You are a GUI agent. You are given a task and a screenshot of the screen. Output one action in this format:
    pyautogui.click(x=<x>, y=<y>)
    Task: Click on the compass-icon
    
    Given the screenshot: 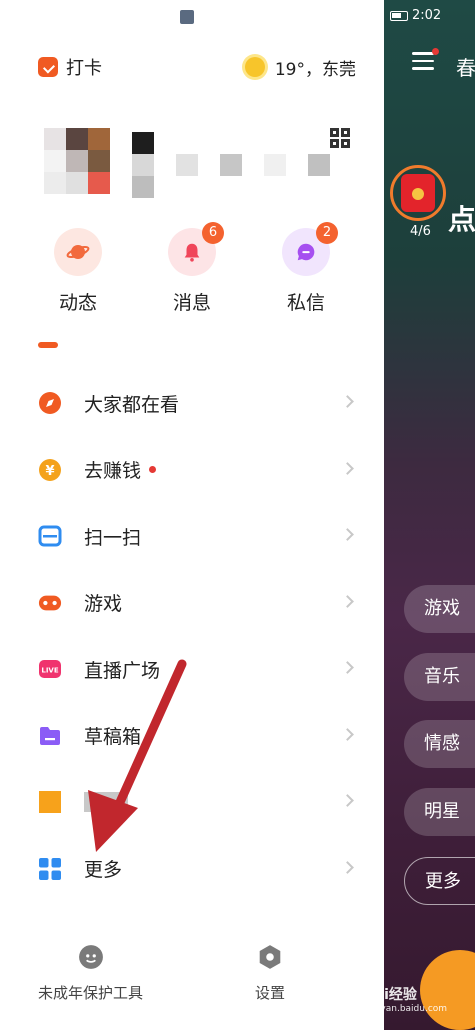 What is the action you would take?
    pyautogui.click(x=50, y=403)
    